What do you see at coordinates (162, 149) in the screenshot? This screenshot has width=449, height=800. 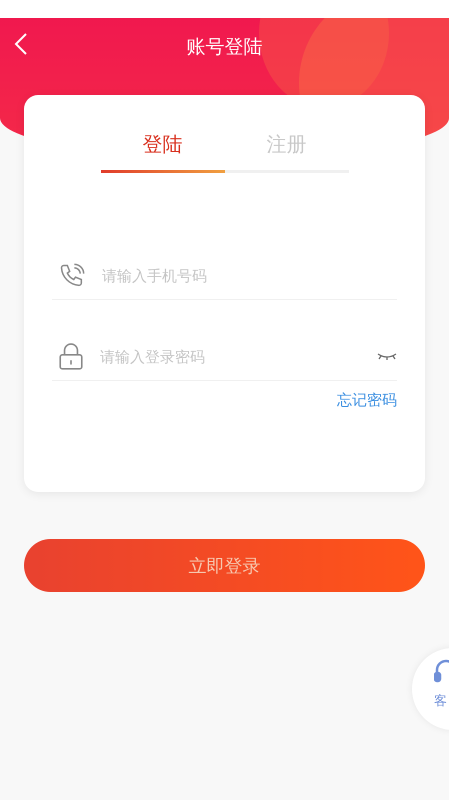 I see `tab: 登陆` at bounding box center [162, 149].